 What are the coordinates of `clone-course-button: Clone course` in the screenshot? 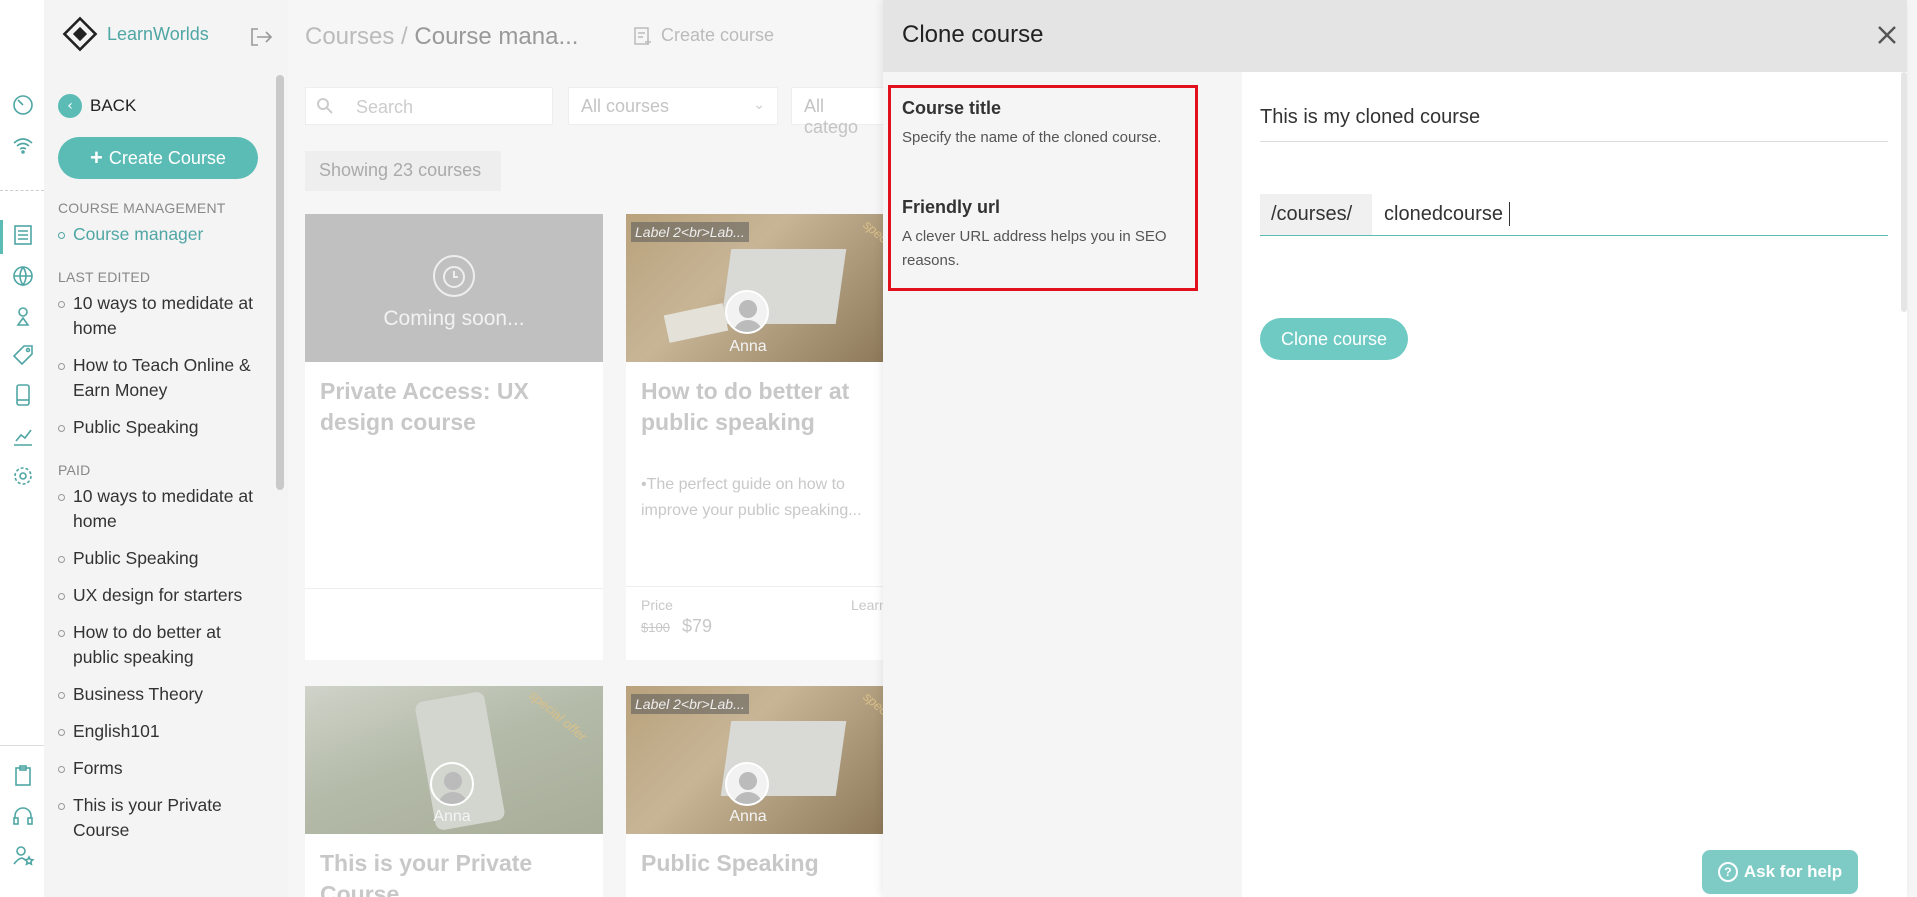 It's located at (1334, 339).